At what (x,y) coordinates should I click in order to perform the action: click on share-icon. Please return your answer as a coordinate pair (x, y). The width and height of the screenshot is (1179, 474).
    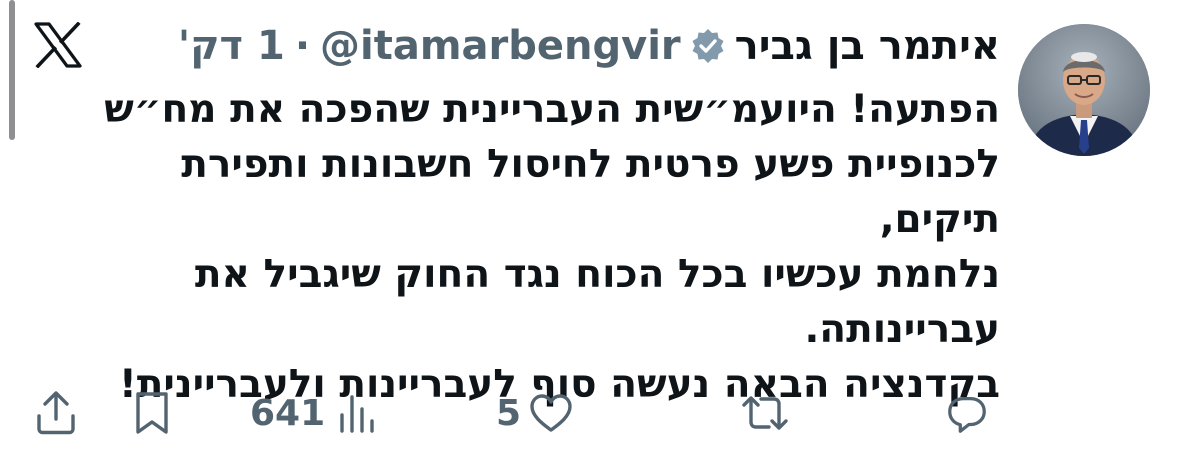
    Looking at the image, I should click on (56, 413).